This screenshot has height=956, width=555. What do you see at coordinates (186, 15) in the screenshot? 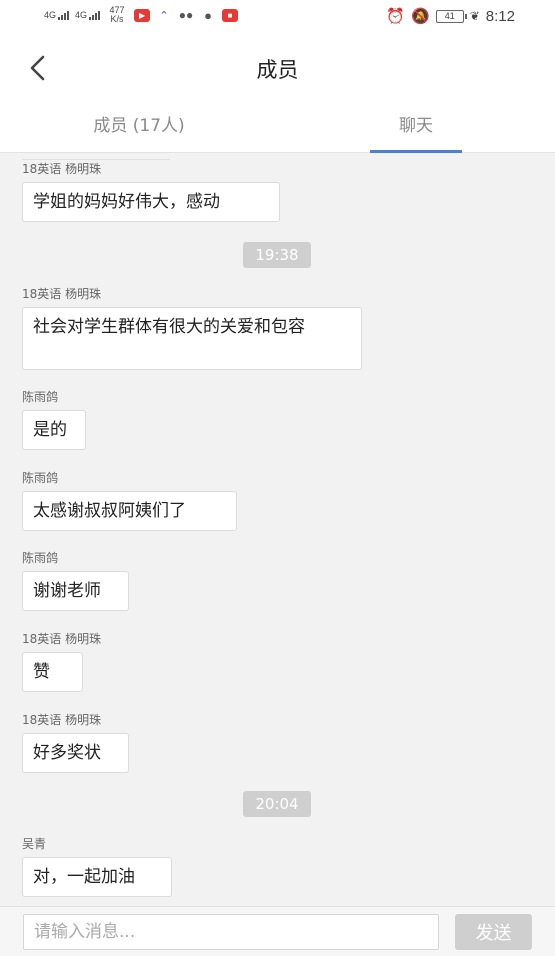
I see `wechat-icon: ●●` at bounding box center [186, 15].